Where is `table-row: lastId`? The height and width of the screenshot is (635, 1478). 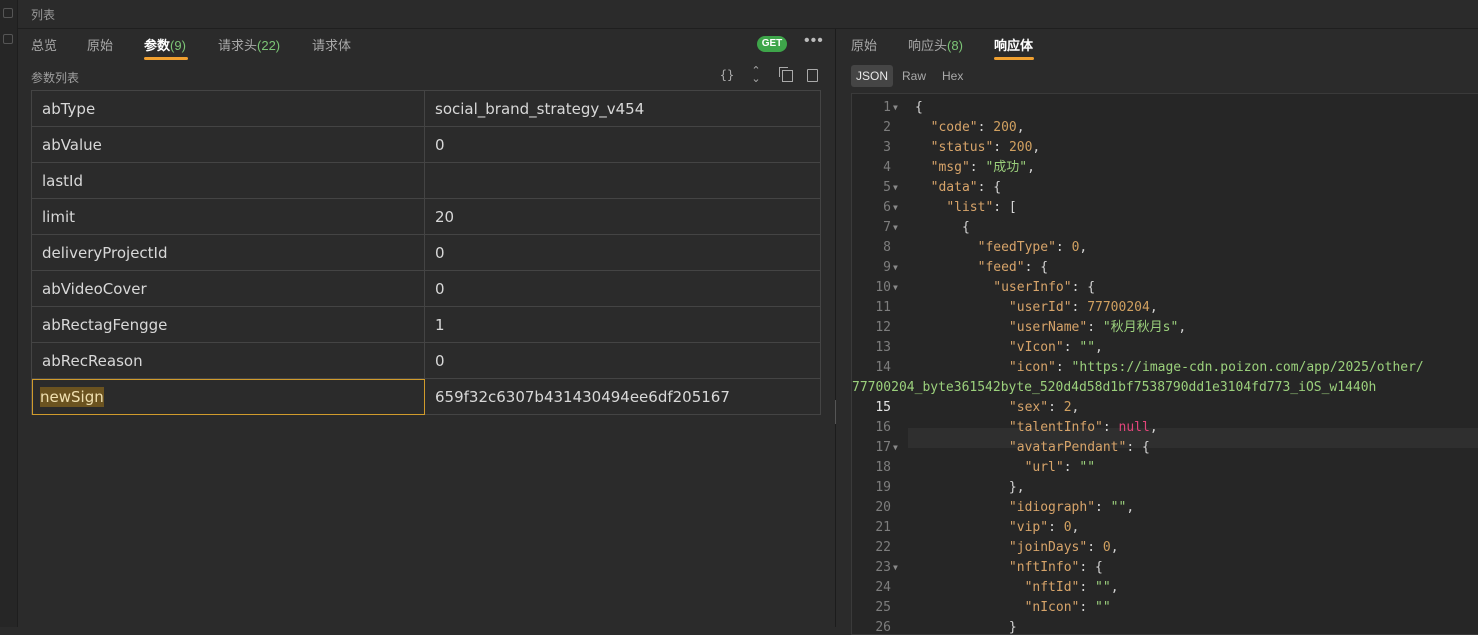
table-row: lastId is located at coordinates (426, 180).